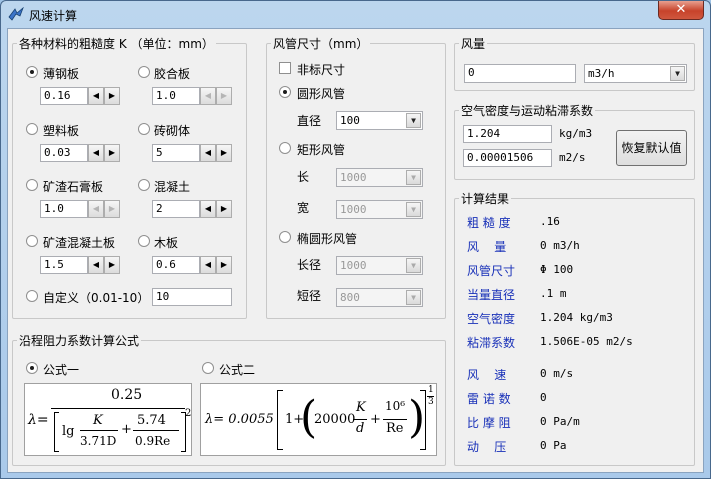 This screenshot has width=711, height=479. I want to click on f1-plus: +, so click(126, 429).